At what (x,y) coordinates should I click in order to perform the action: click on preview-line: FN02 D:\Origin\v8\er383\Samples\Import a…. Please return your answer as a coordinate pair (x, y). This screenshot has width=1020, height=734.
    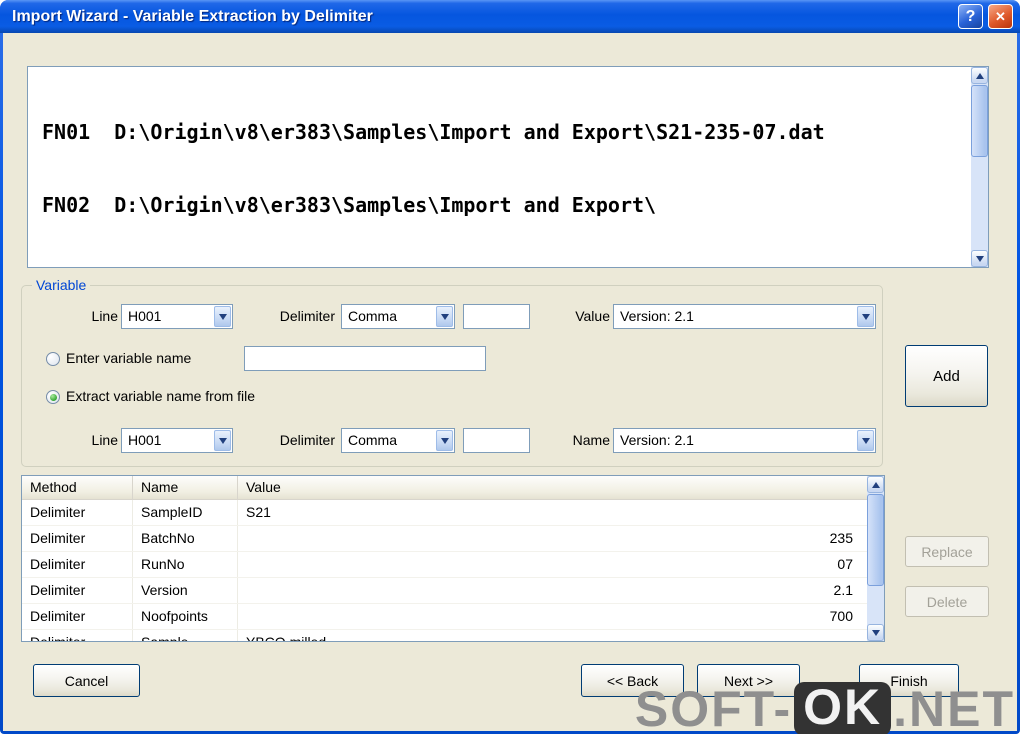
    Looking at the image, I should click on (349, 205).